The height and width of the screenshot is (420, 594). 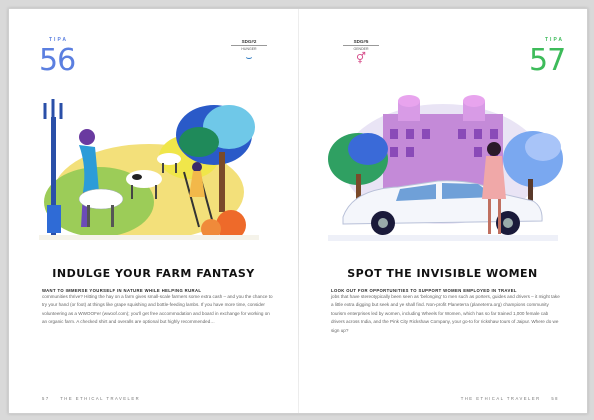 What do you see at coordinates (249, 41) in the screenshot?
I see `sdg-label: SDG#2` at bounding box center [249, 41].